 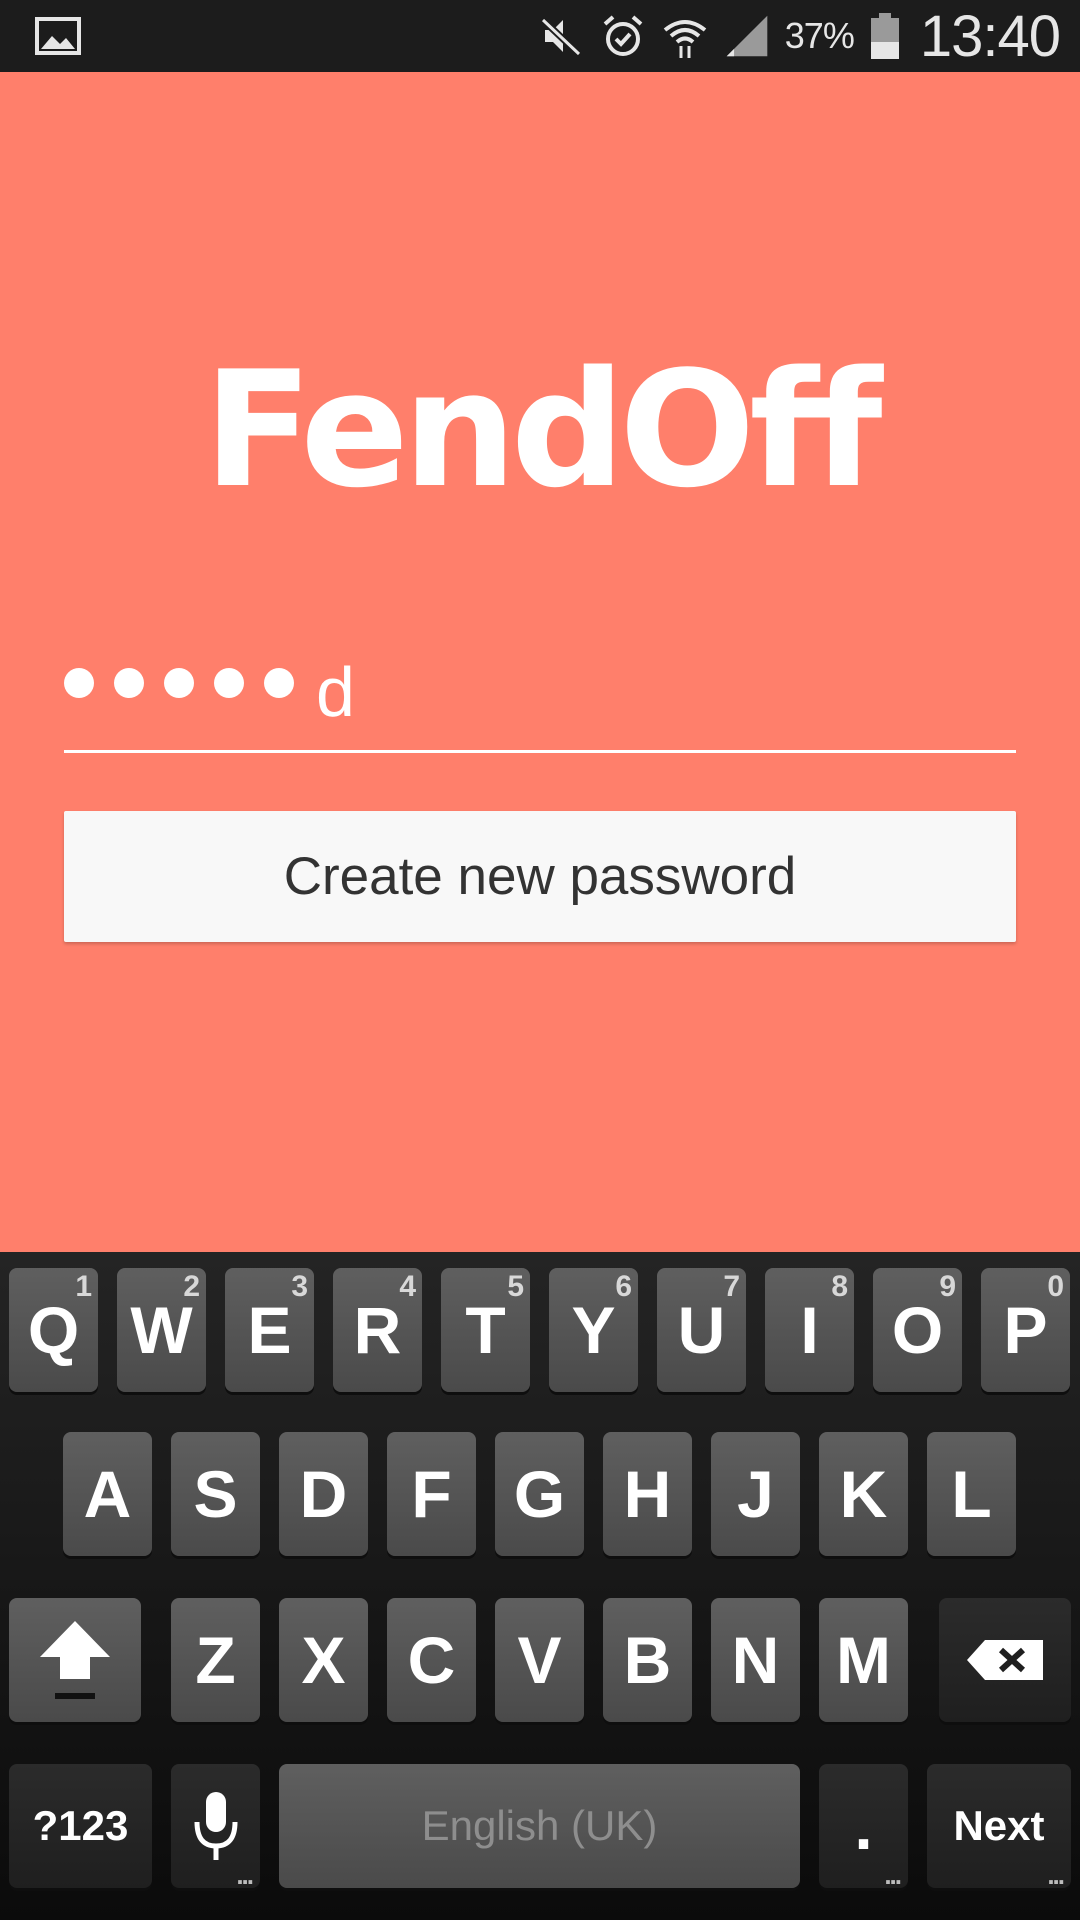 I want to click on key-d: D, so click(x=323, y=1494).